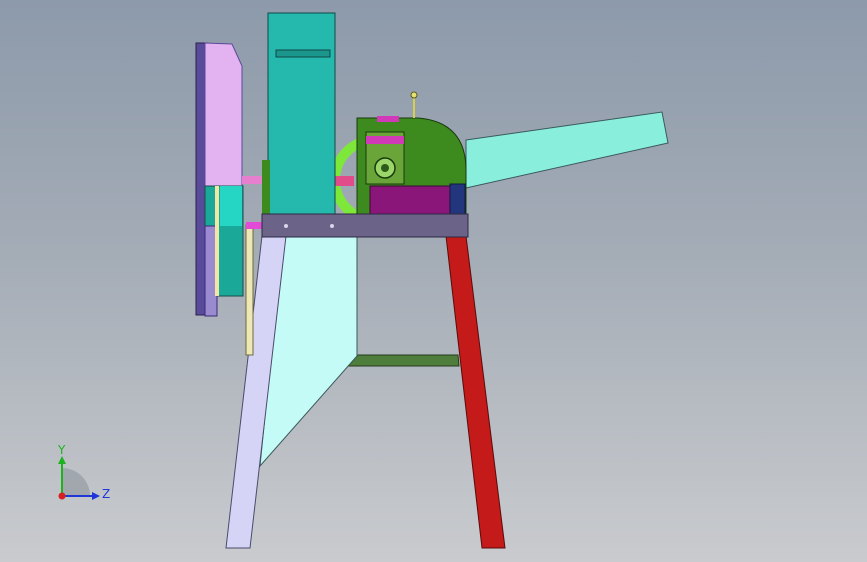  I want to click on axis-triad: Y Z, so click(83, 473).